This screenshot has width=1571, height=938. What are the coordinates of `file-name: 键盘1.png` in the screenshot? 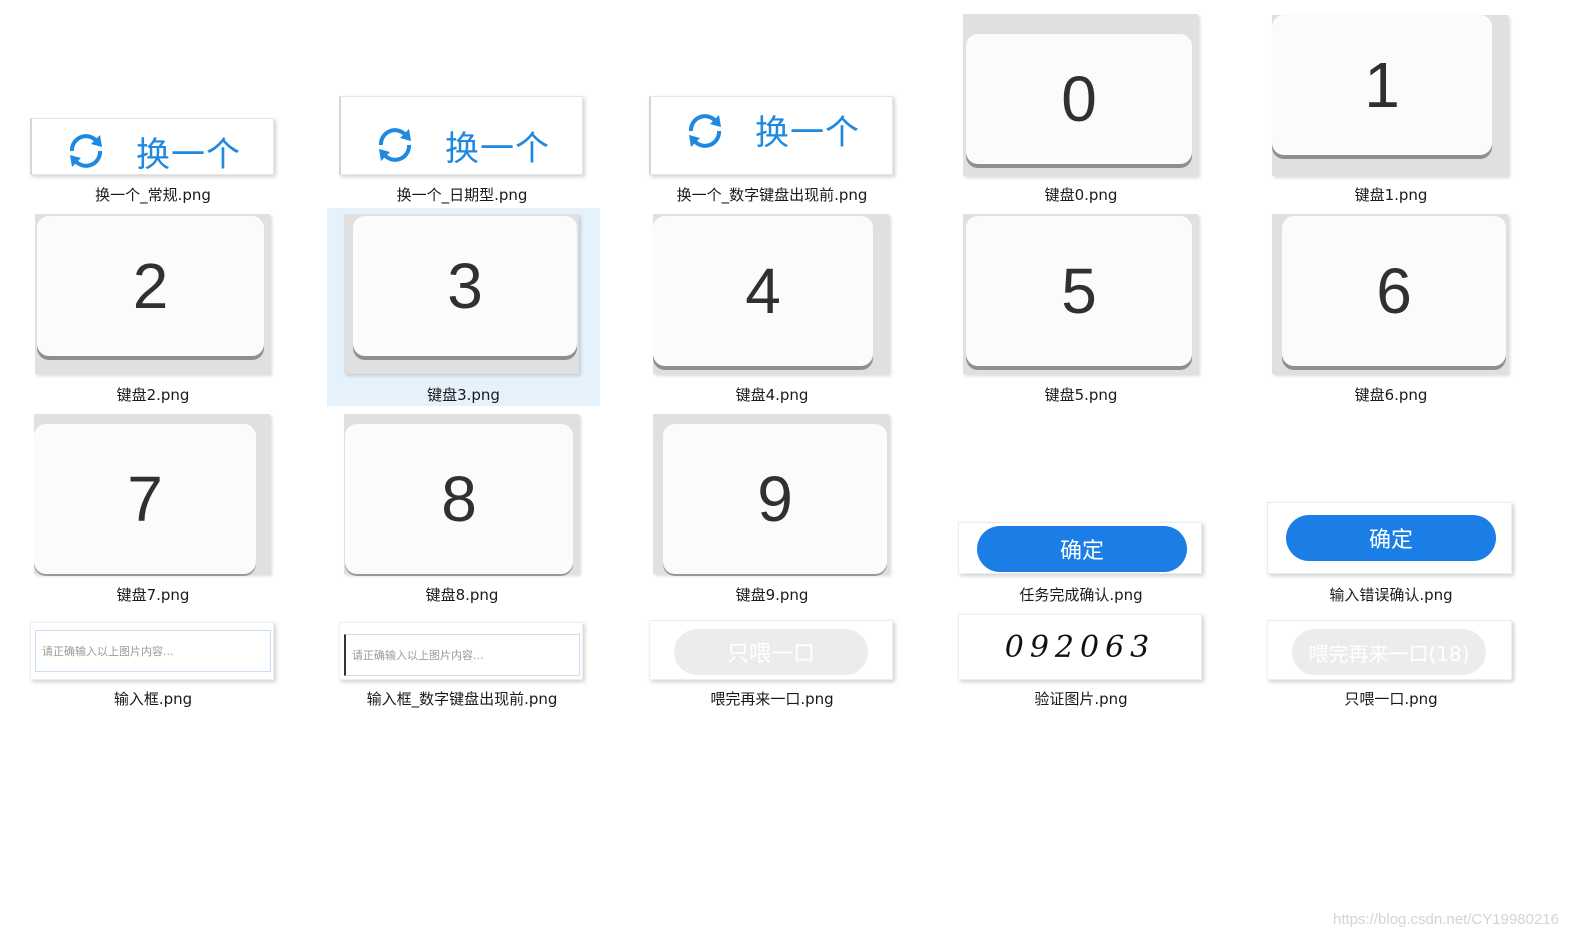 It's located at (1391, 195).